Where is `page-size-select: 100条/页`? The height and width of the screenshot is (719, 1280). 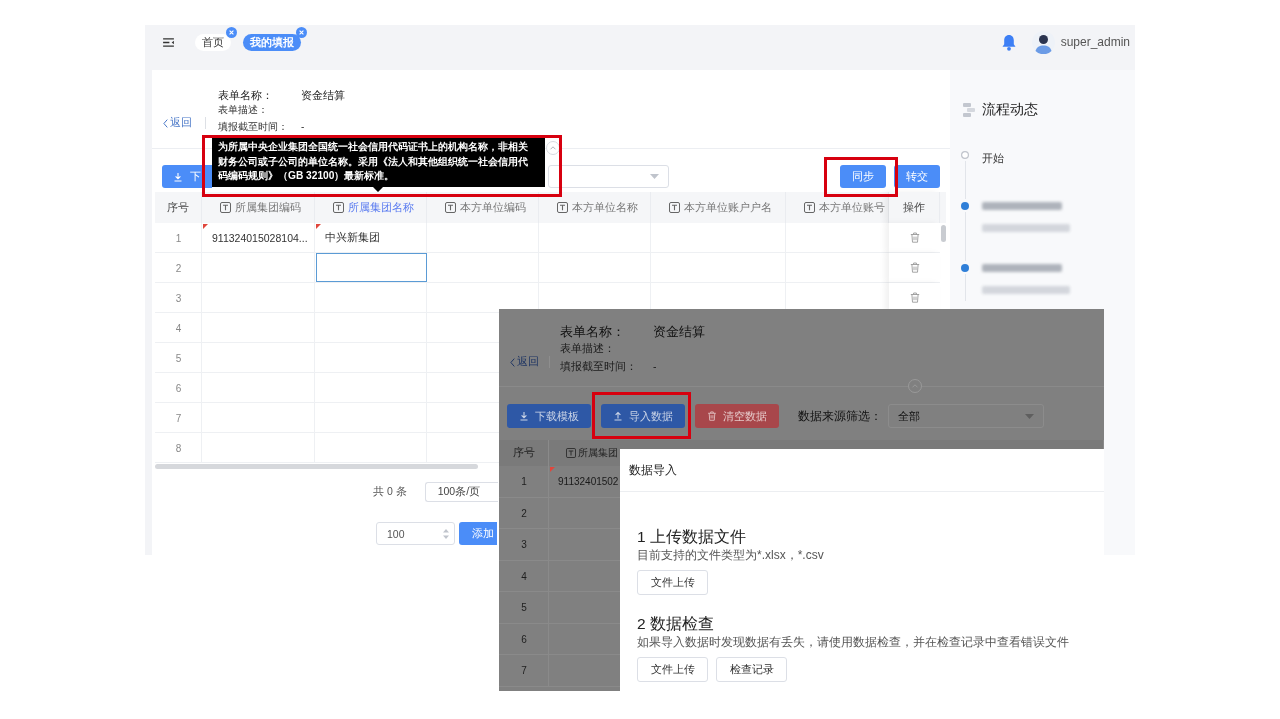 page-size-select: 100条/页 is located at coordinates (461, 492).